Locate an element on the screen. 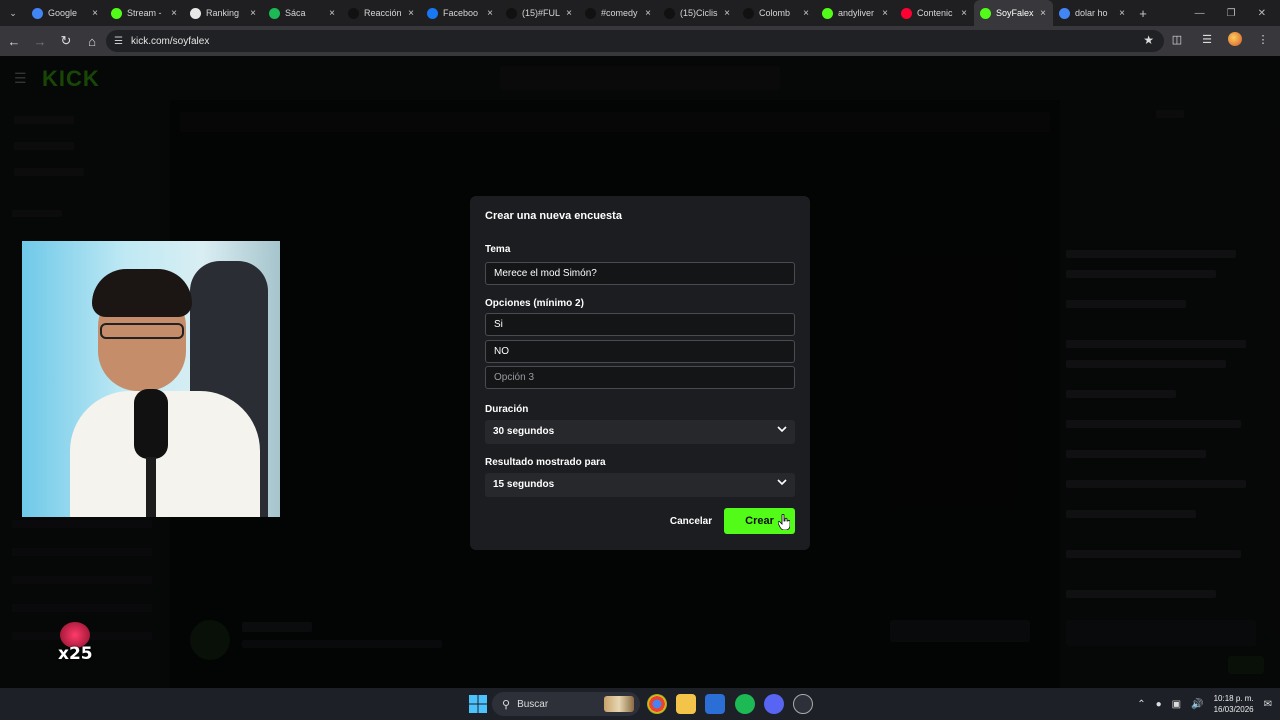 This screenshot has height=720, width=1280. discord-icon is located at coordinates (774, 704).